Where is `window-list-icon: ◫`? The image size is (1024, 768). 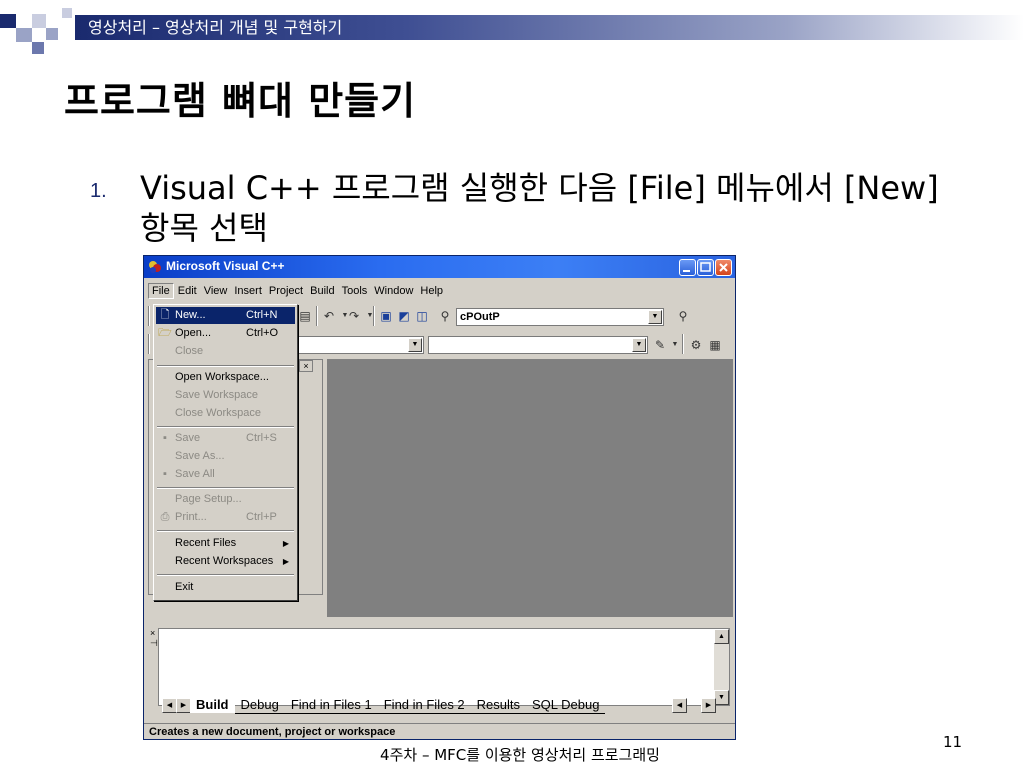 window-list-icon: ◫ is located at coordinates (422, 316).